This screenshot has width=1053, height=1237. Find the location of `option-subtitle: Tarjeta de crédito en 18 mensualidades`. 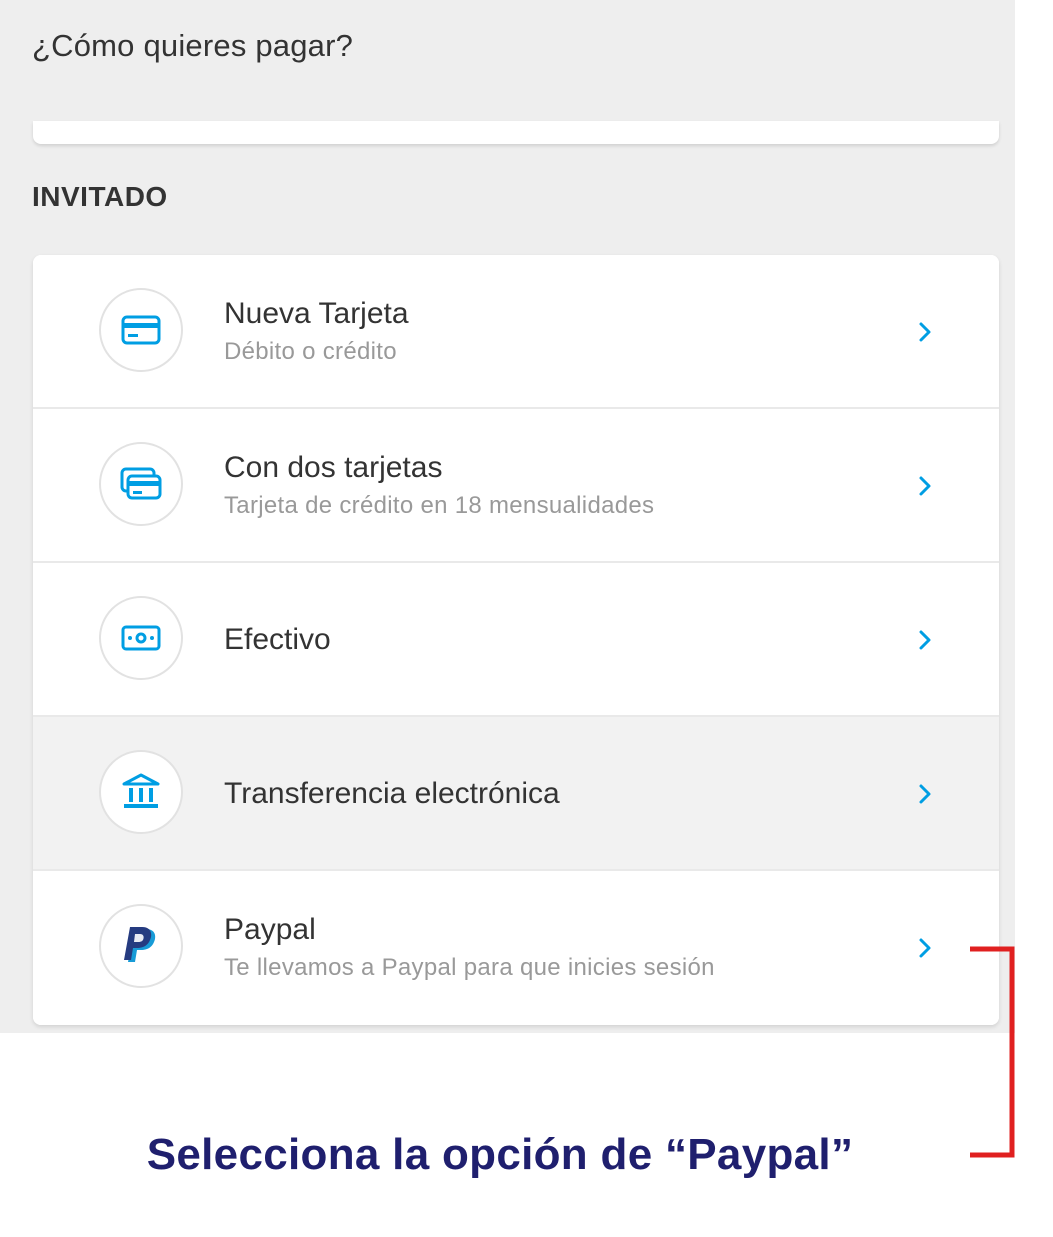

option-subtitle: Tarjeta de crédito en 18 mensualidades is located at coordinates (439, 505).